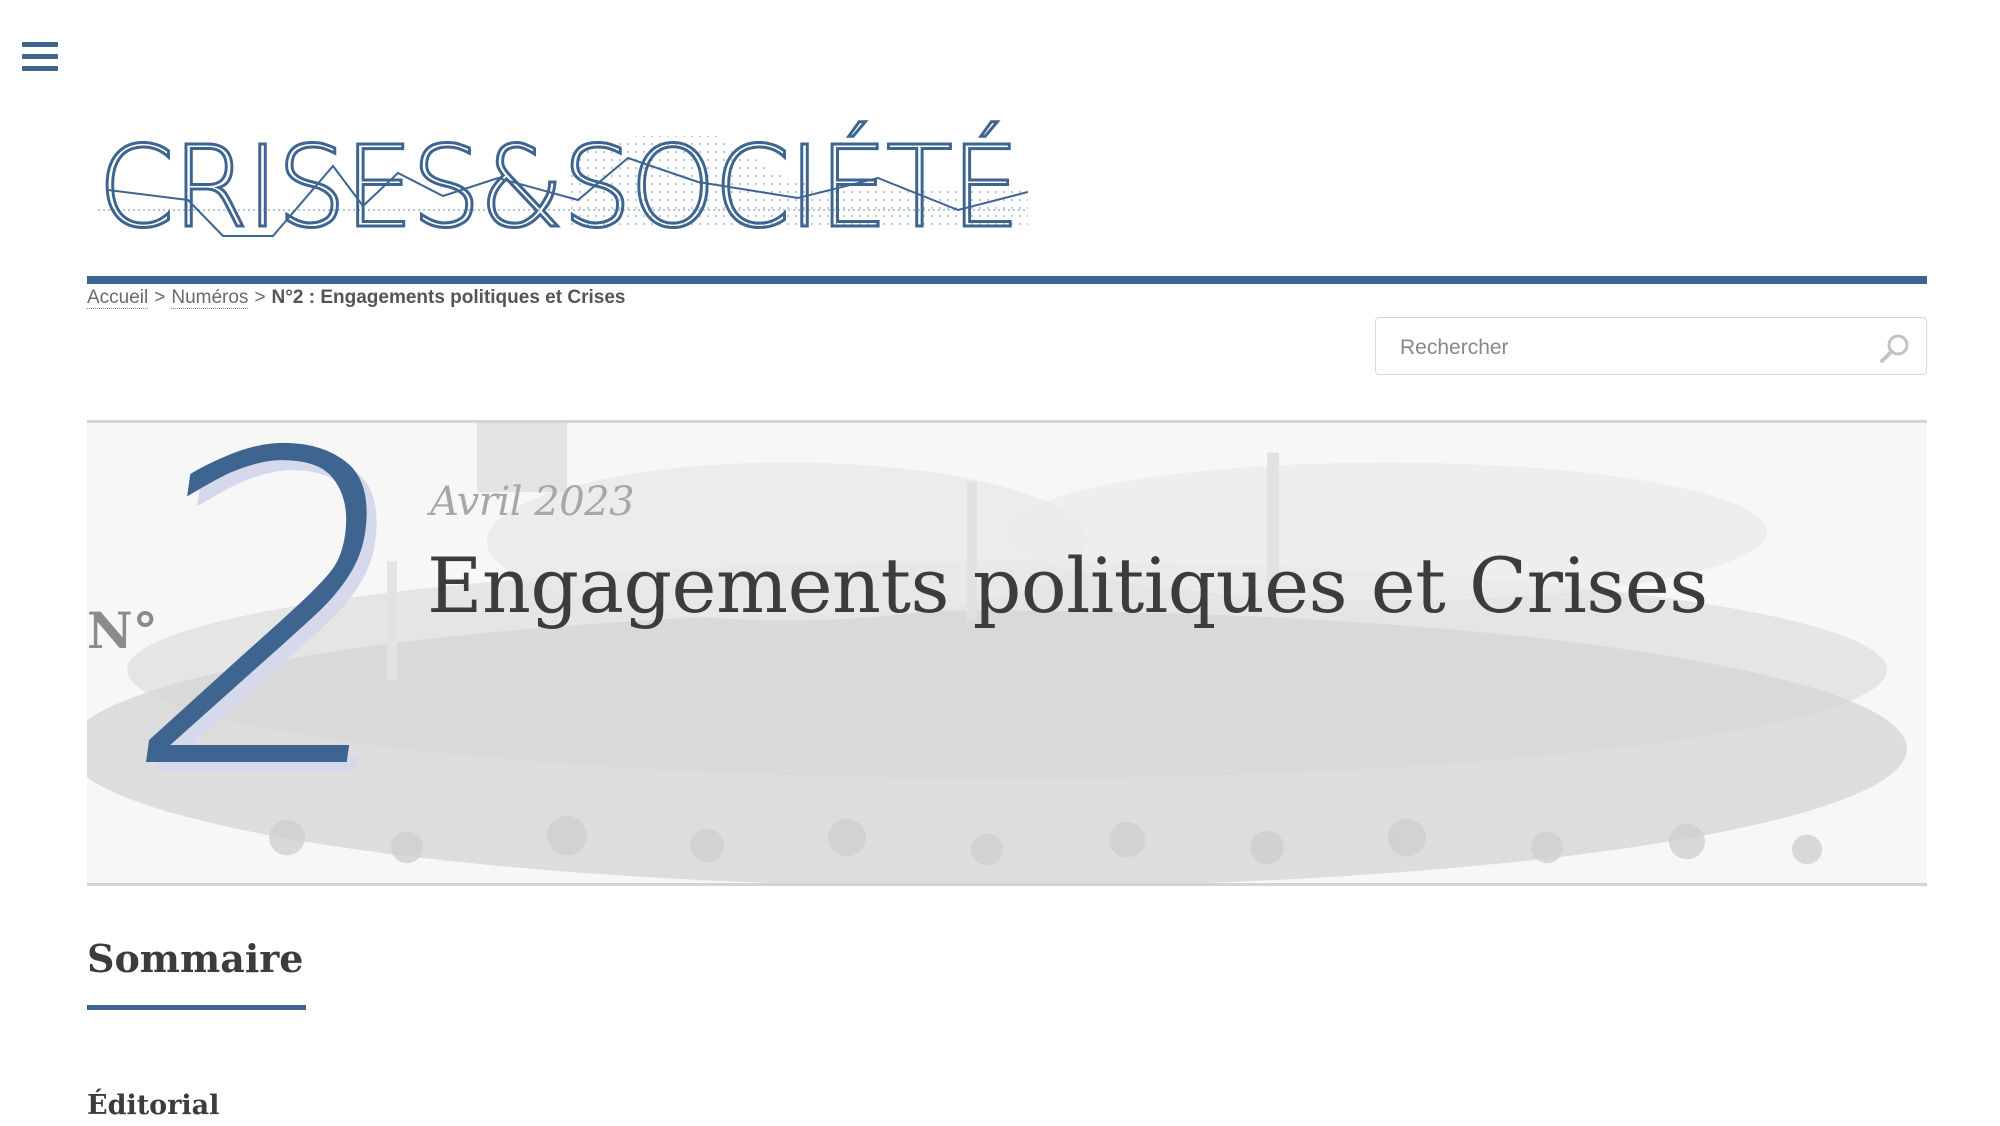 This screenshot has width=2000, height=1126. Describe the element at coordinates (448, 297) in the screenshot. I see `breadcrumb-current: N°2 : Engagements politiques et Crises` at that location.